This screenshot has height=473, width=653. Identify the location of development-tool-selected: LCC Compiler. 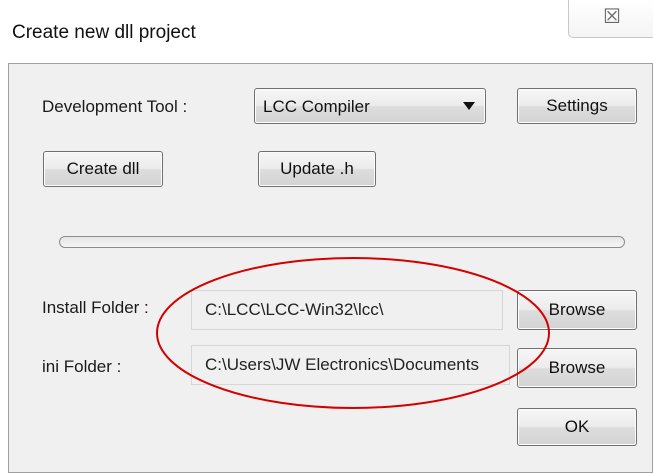
(316, 106).